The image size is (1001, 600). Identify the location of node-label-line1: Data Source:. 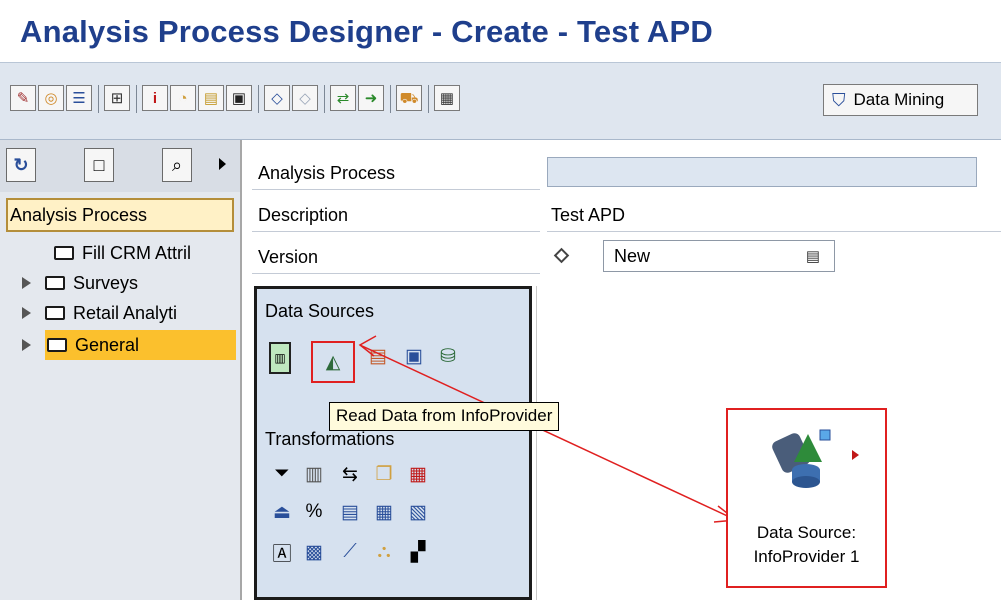
(806, 532).